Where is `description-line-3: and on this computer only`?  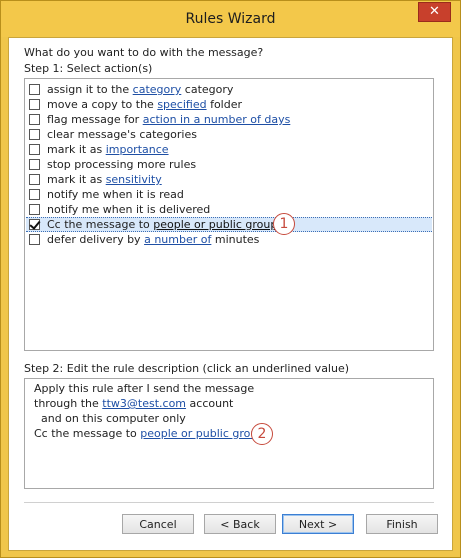
description-line-3: and on this computer only is located at coordinates (110, 418).